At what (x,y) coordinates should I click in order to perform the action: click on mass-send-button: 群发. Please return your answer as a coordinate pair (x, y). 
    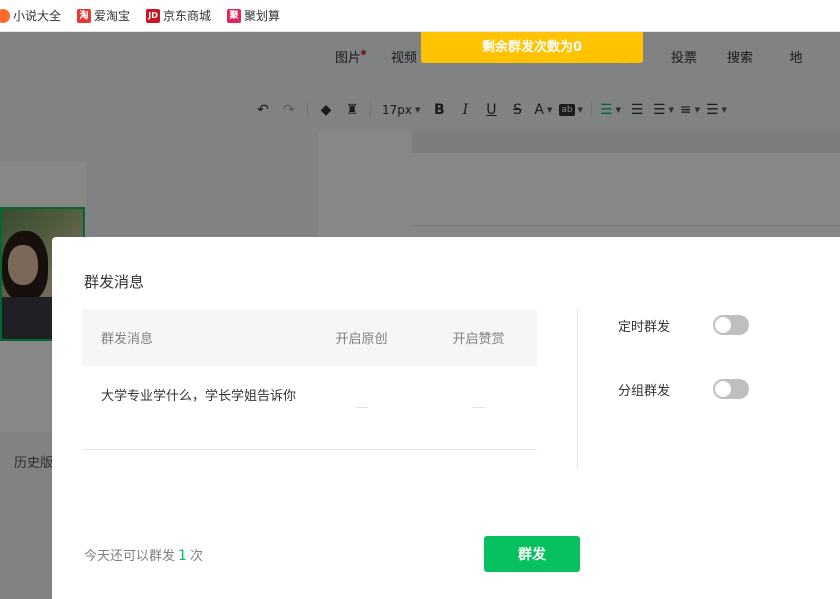
    Looking at the image, I should click on (532, 554).